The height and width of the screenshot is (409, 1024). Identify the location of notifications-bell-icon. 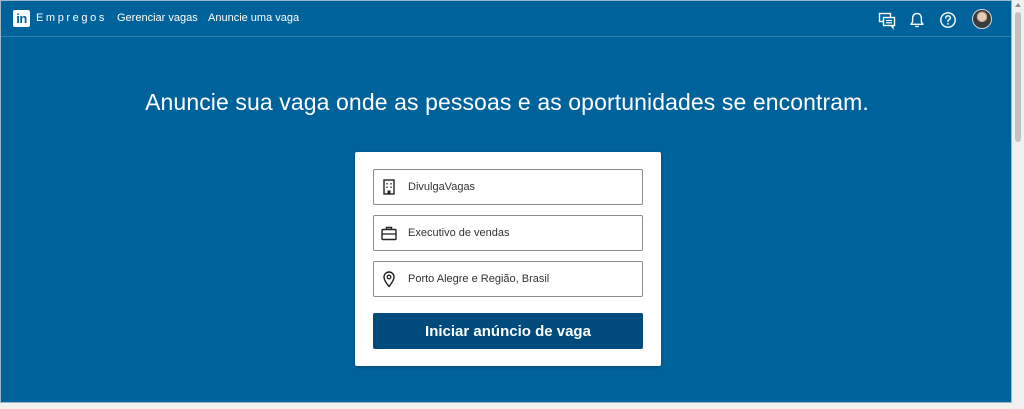
(917, 20).